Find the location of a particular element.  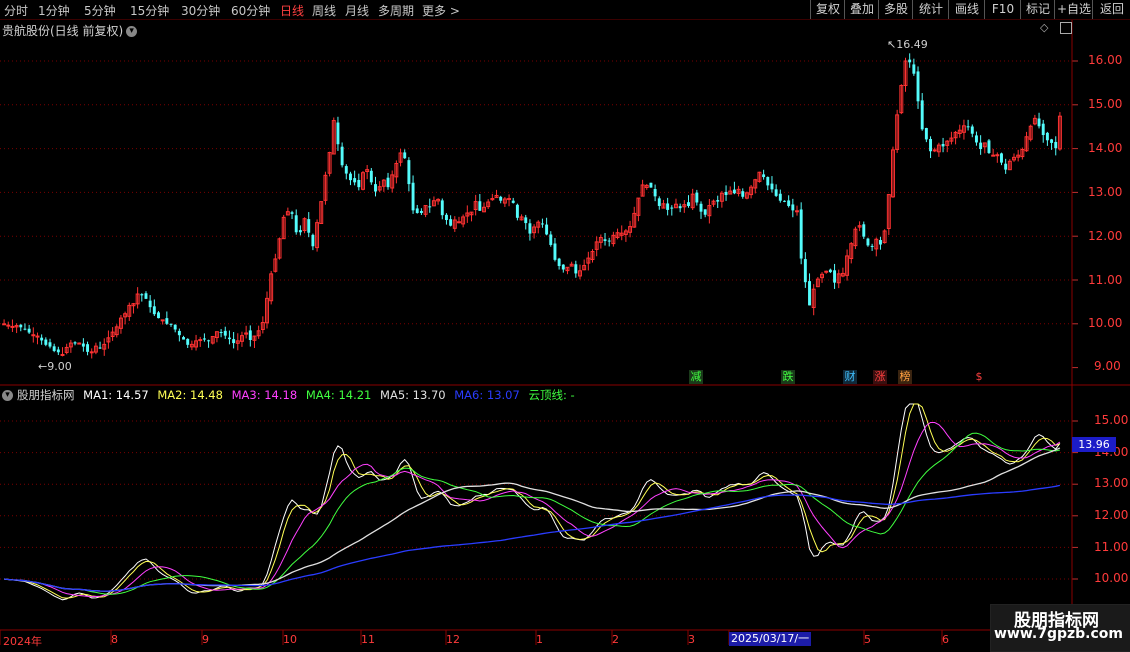

diamond-icon: ◇ is located at coordinates (1044, 27).